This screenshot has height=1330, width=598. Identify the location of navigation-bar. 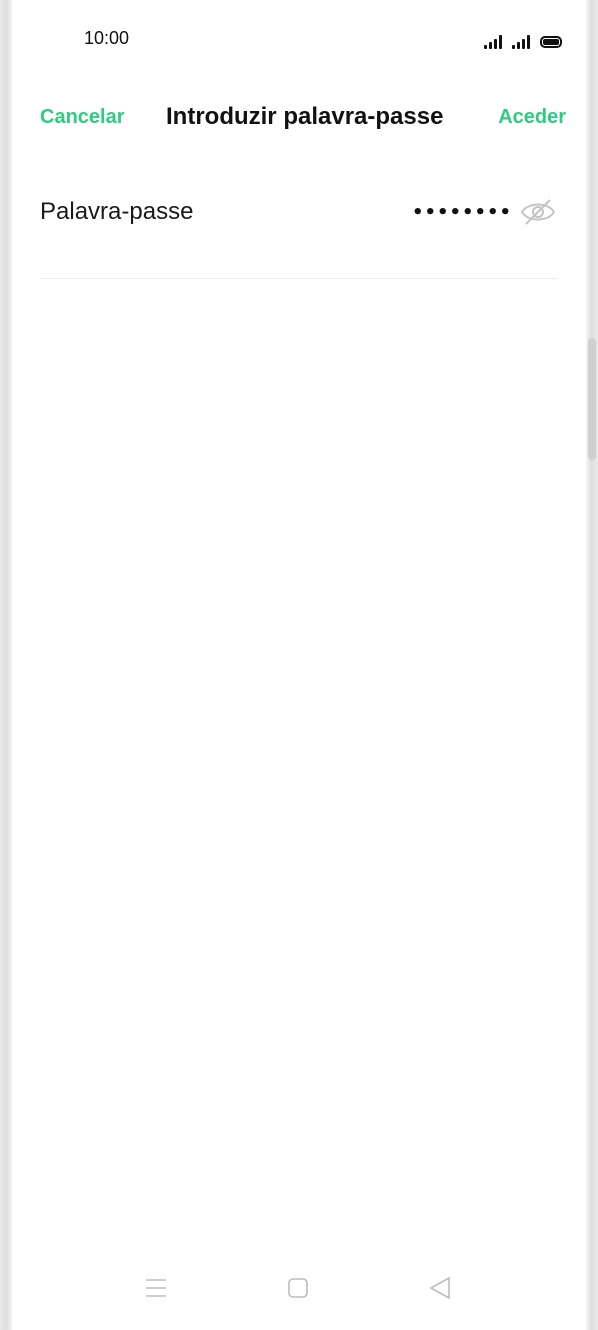
(299, 1288).